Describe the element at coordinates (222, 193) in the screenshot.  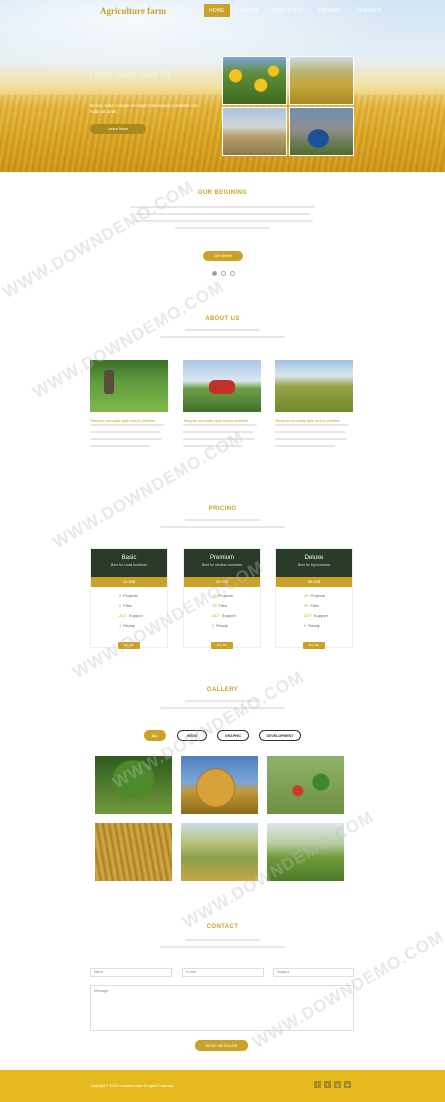
I see `beginning-title: OUR BEGINING` at that location.